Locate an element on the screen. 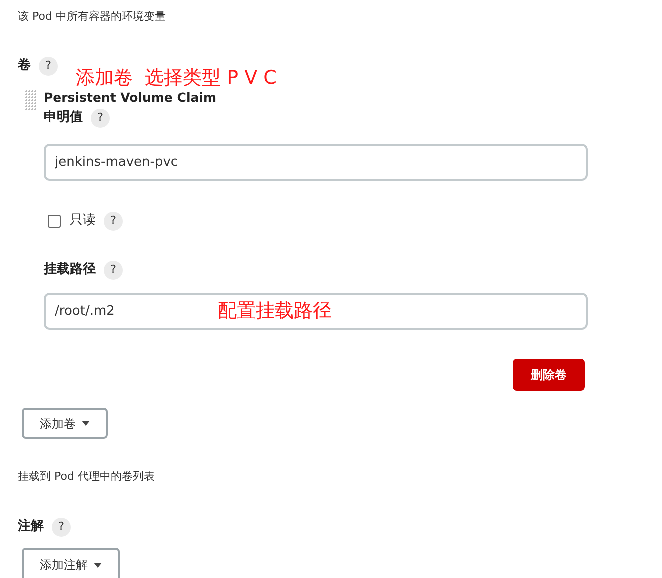 The width and height of the screenshot is (662, 578). volume-type-title: Persistent Volume Claim is located at coordinates (131, 98).